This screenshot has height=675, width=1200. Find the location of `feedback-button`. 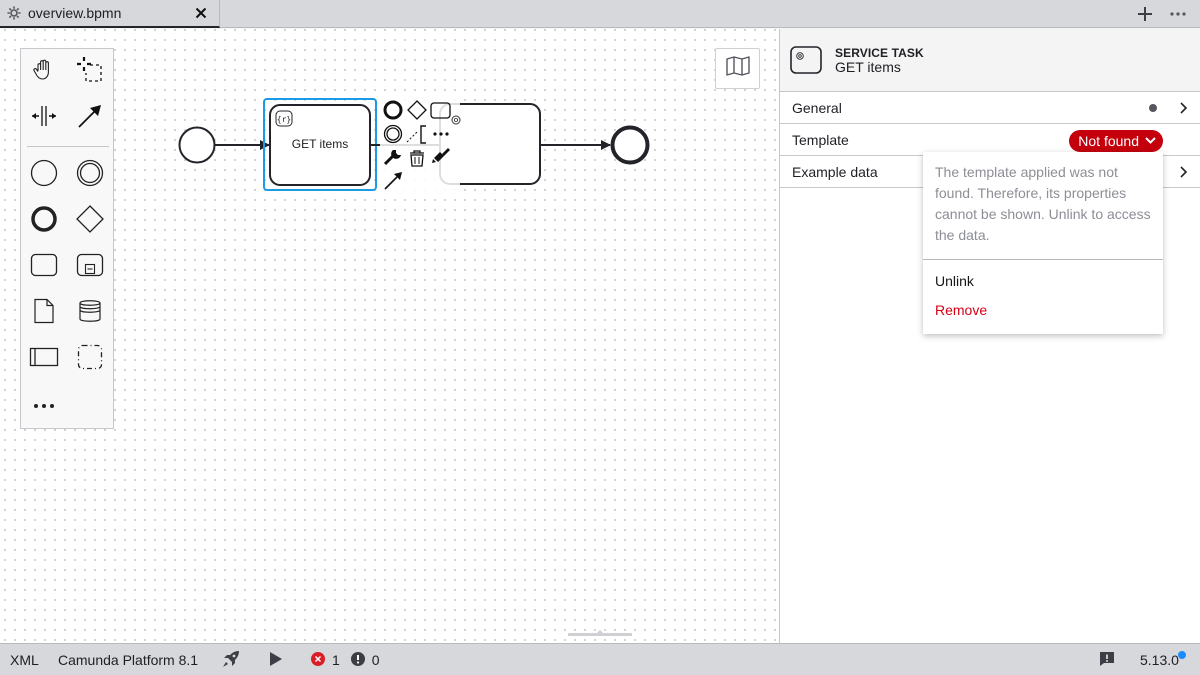

feedback-button is located at coordinates (1107, 659).